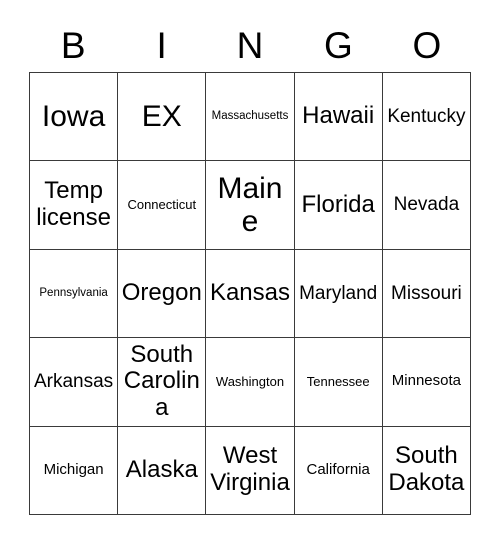 This screenshot has height=544, width=500. I want to click on bingo-cell: EX, so click(162, 117).